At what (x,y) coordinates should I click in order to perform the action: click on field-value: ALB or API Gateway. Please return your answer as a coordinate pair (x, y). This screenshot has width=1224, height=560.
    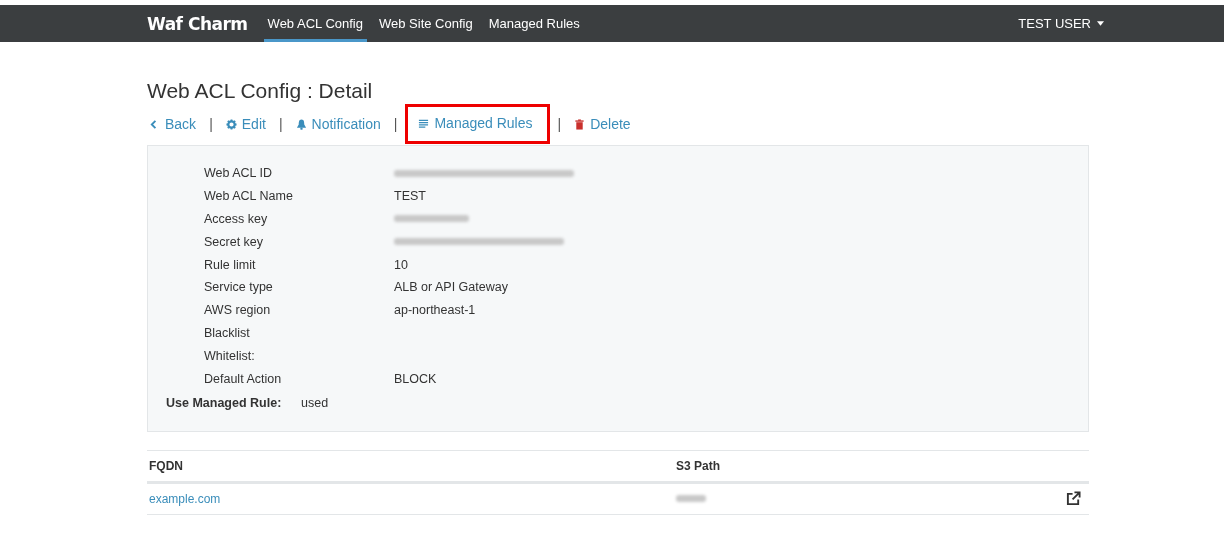
    Looking at the image, I should click on (451, 287).